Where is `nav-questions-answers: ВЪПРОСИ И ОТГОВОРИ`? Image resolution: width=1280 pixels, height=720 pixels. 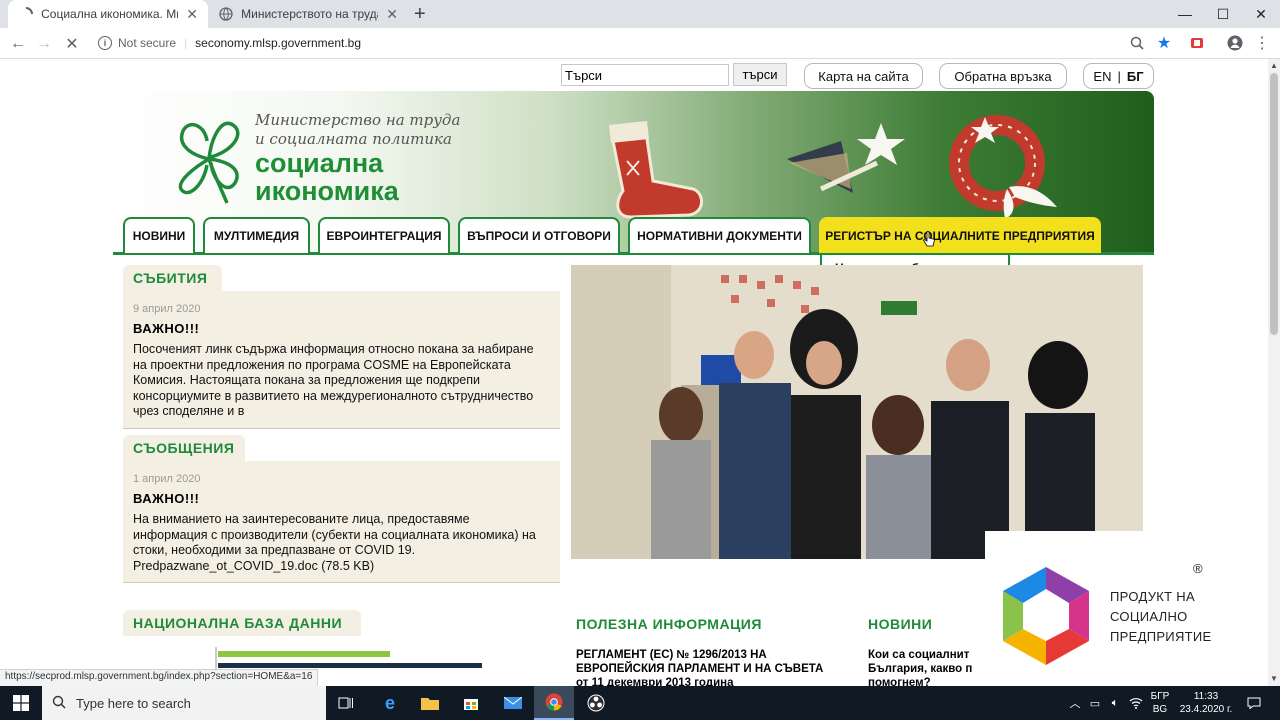
nav-questions-answers: ВЪПРОСИ И ОТГОВОРИ is located at coordinates (539, 235).